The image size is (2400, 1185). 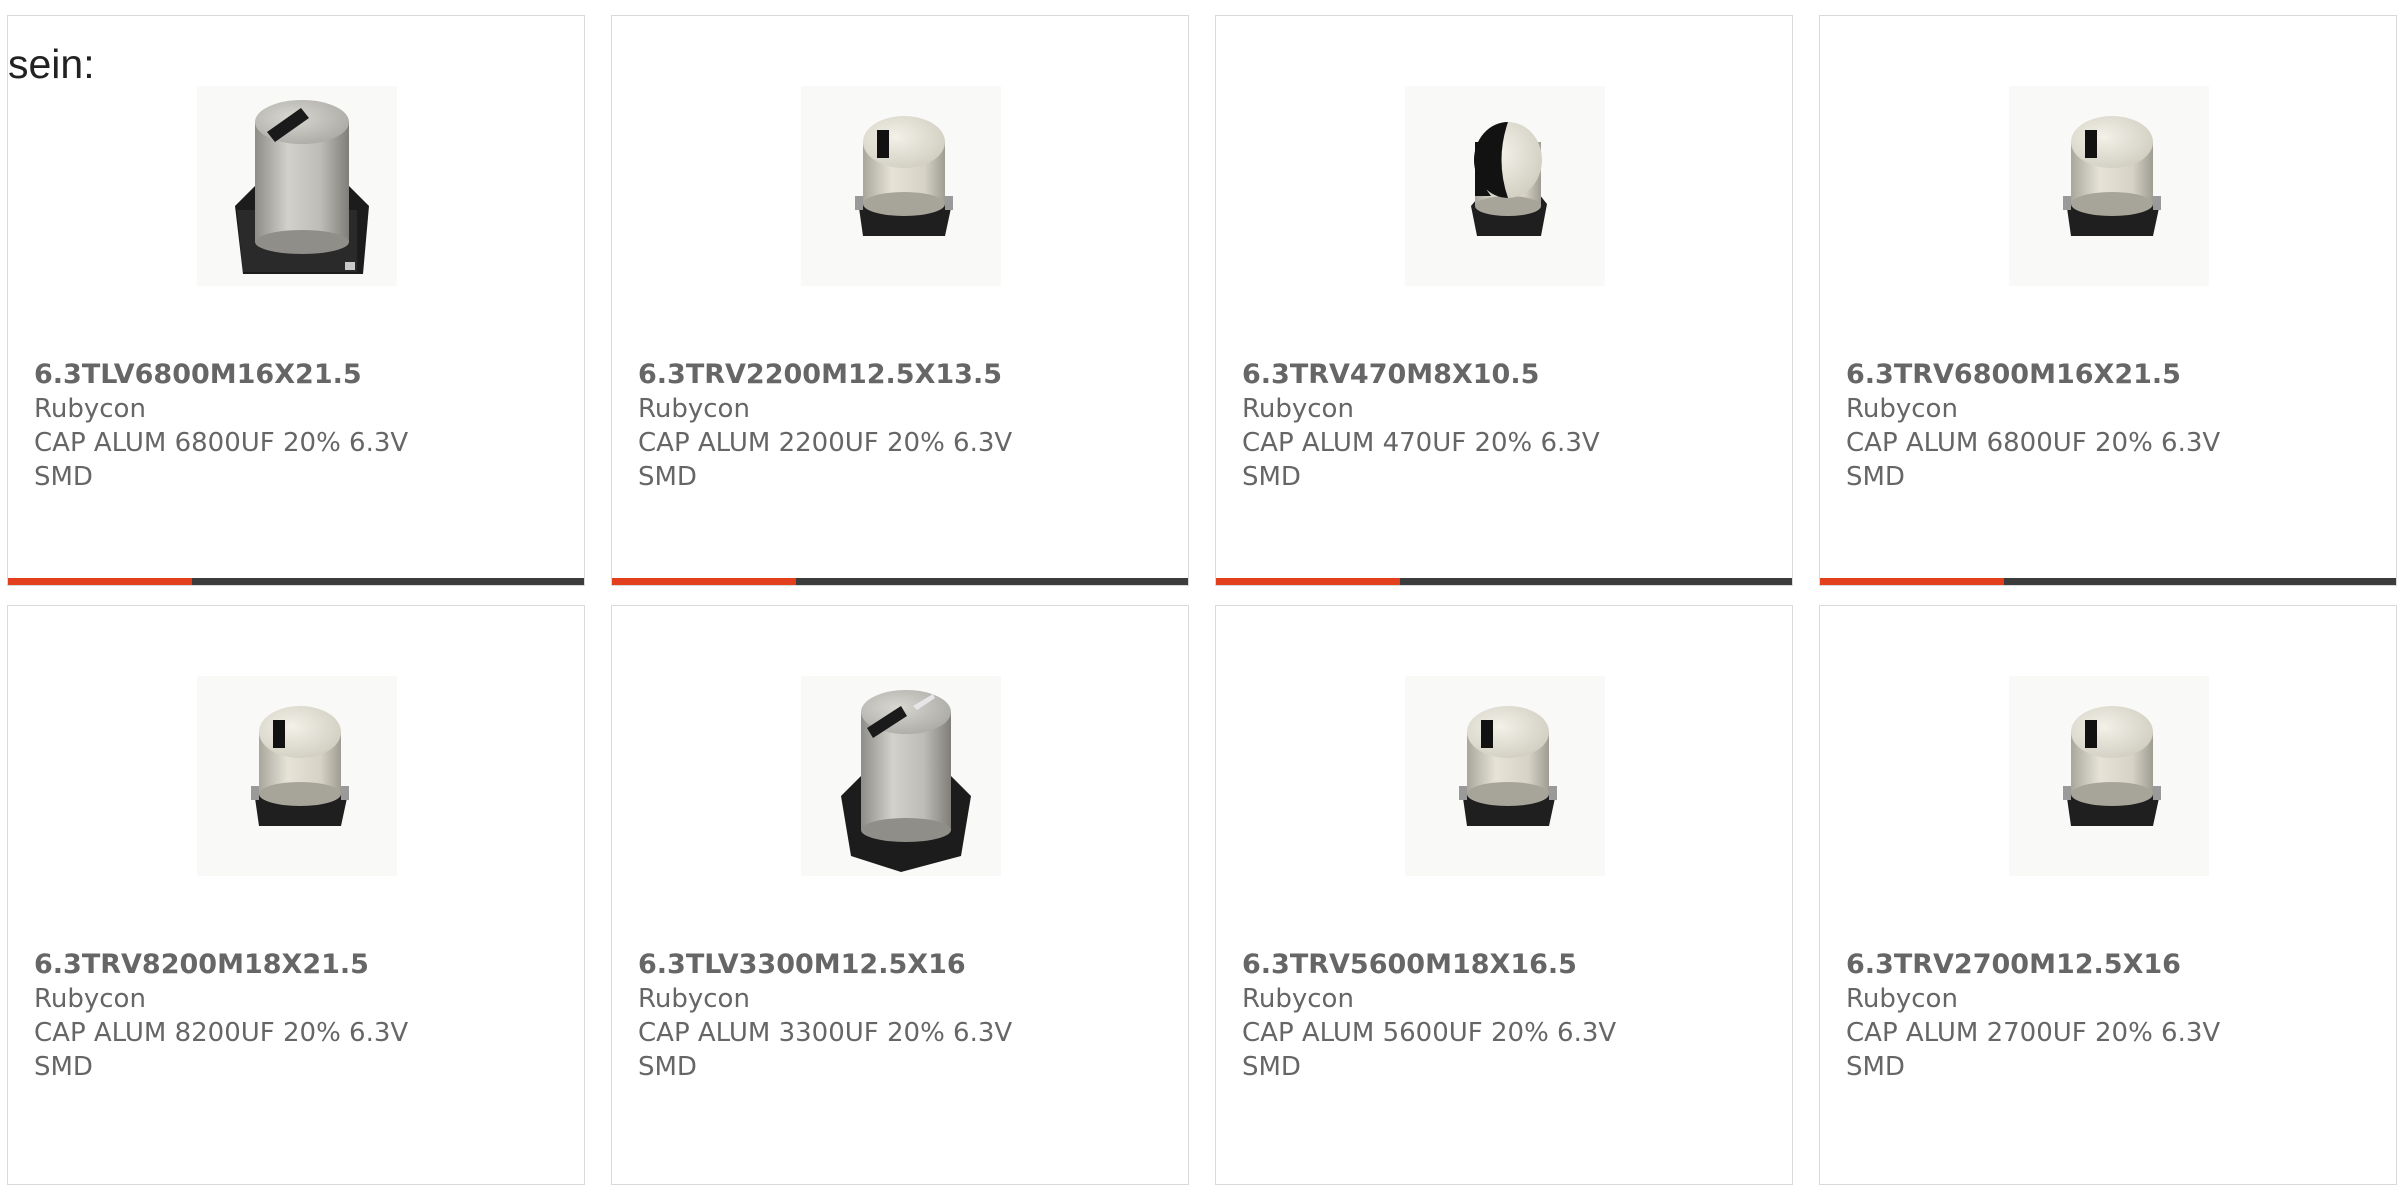 What do you see at coordinates (825, 460) in the screenshot?
I see `description: CAP ALUM 2200UF 20% 6.3V SMD` at bounding box center [825, 460].